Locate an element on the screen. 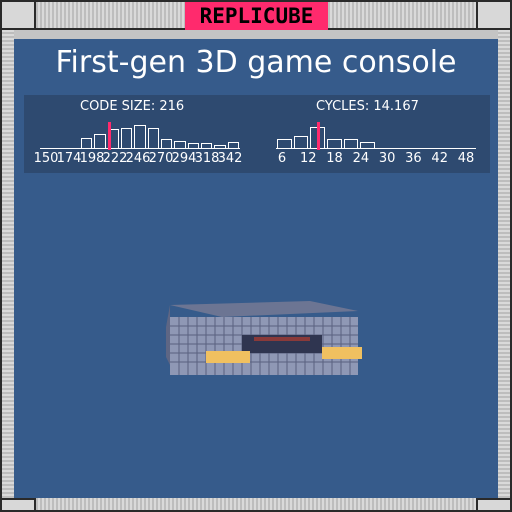 This screenshot has height=512, width=512. code-size-tick-label: 198 is located at coordinates (92, 158).